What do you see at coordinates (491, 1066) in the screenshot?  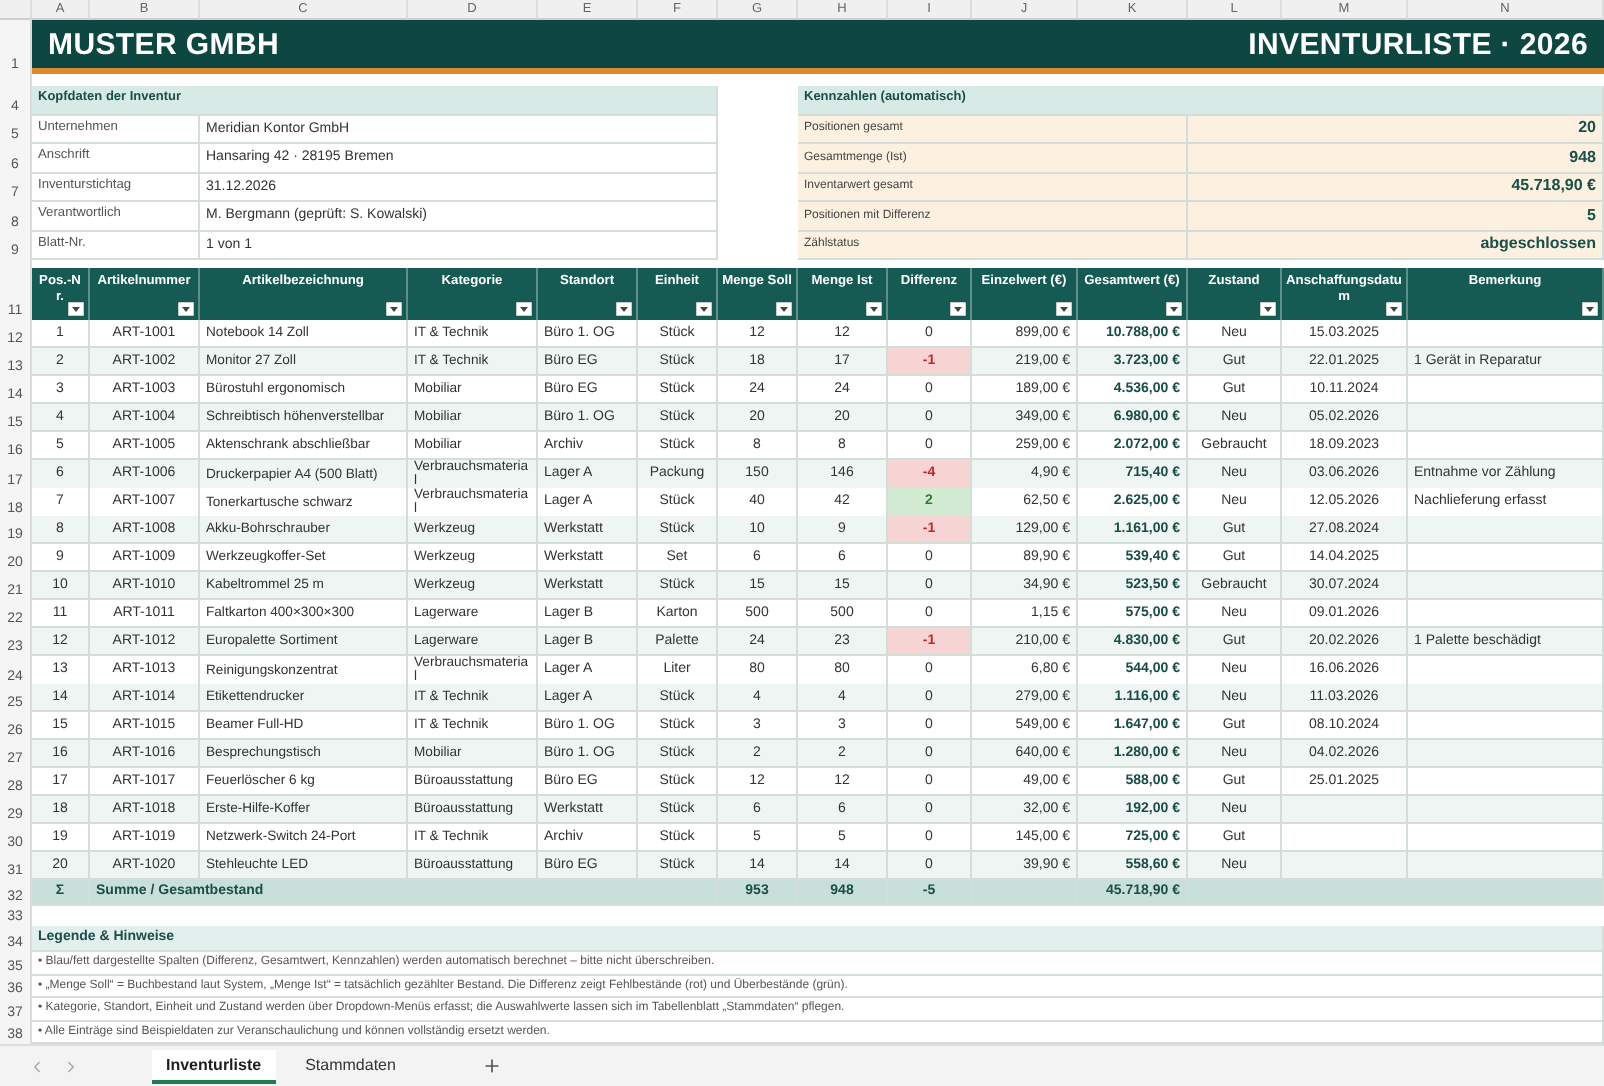 I see `add-sheet-icon` at bounding box center [491, 1066].